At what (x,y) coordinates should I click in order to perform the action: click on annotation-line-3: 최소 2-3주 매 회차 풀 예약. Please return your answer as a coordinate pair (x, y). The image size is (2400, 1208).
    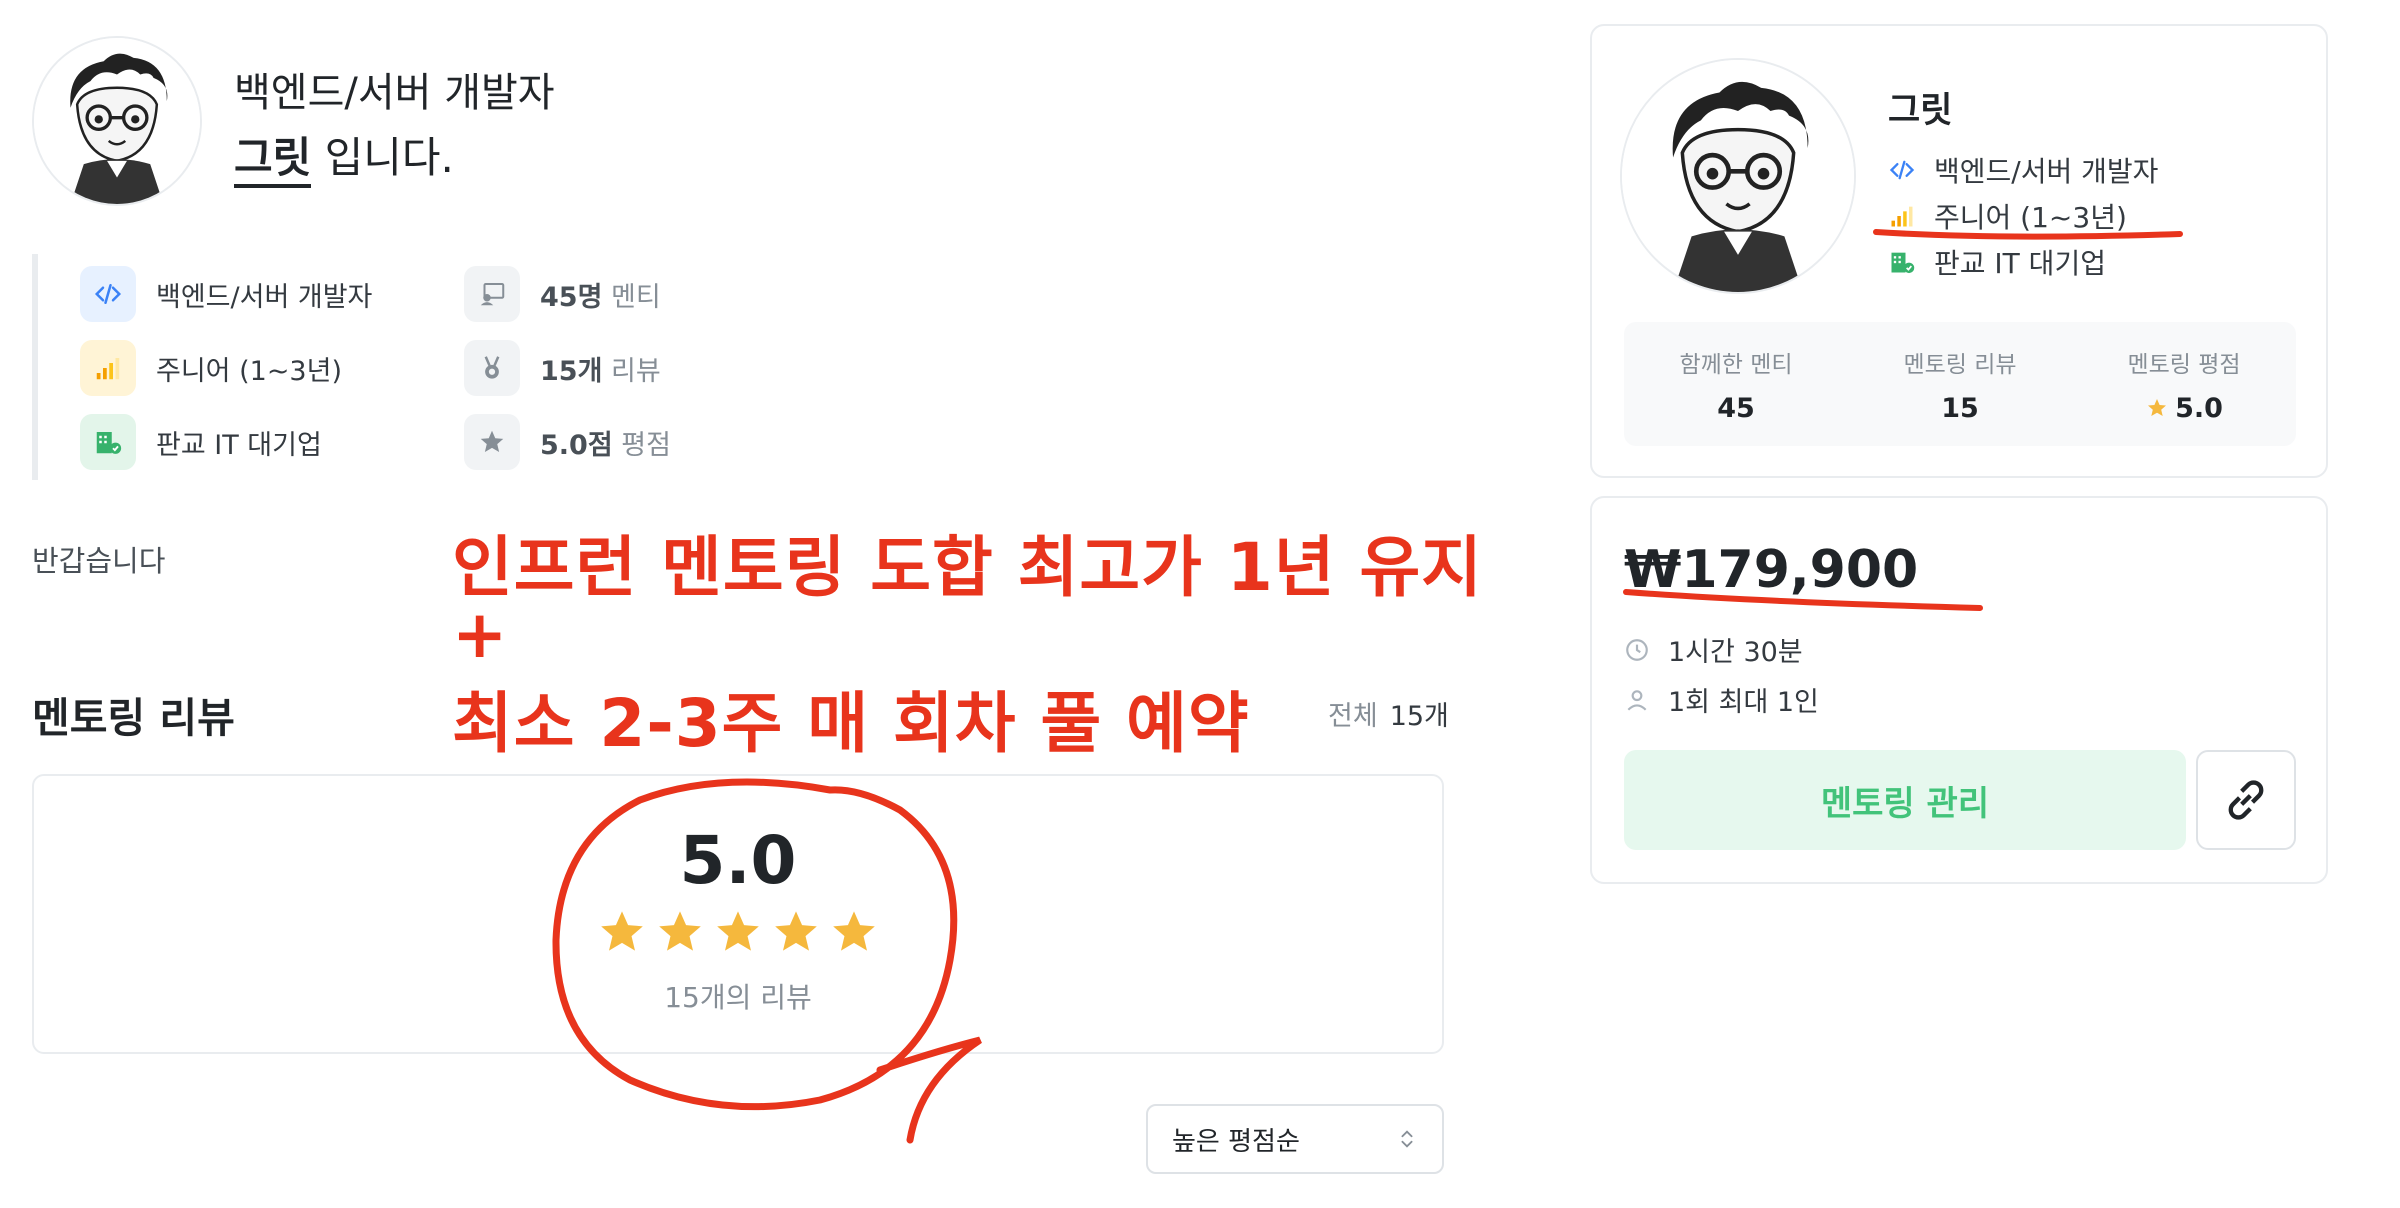
    Looking at the image, I should click on (851, 723).